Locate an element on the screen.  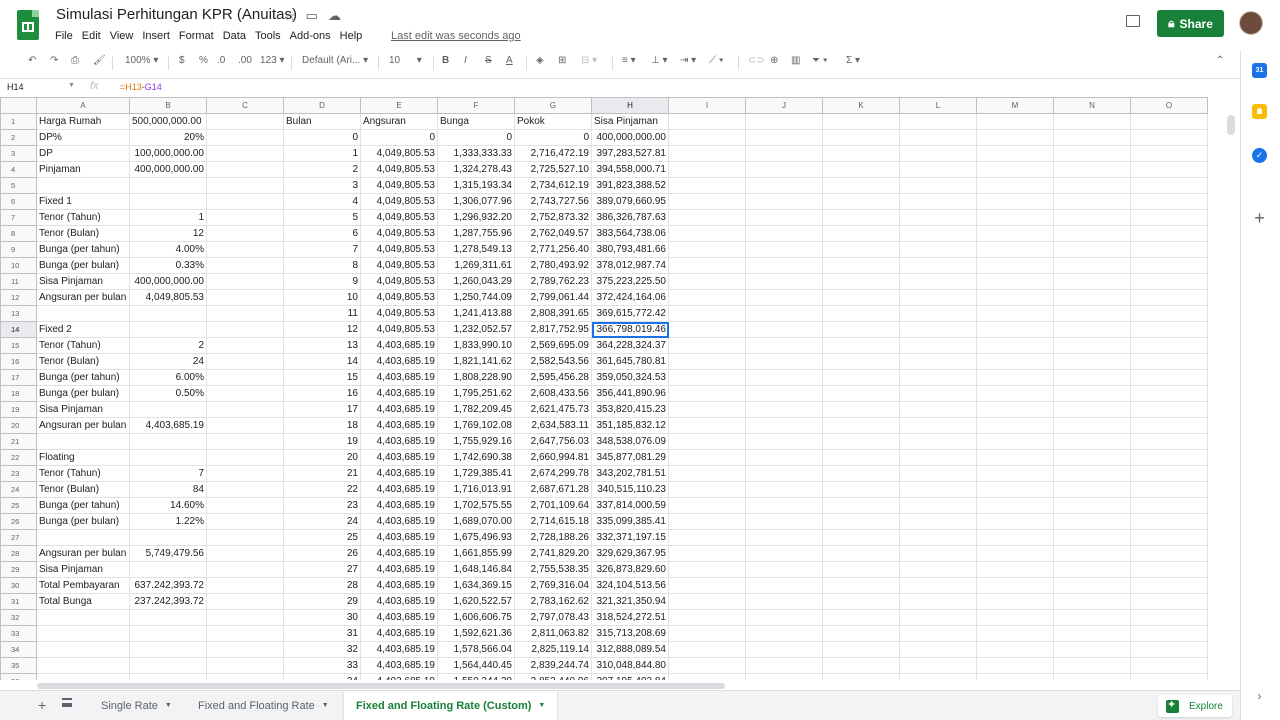
cell-e22: 4,403,685.19 is located at coordinates (399, 457).